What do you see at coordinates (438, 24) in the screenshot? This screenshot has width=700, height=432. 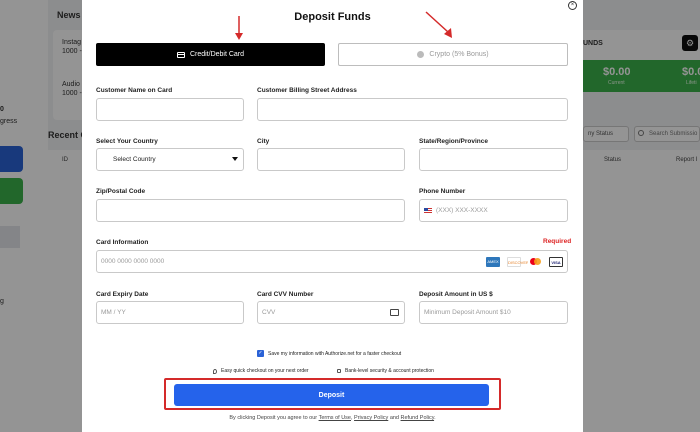 I see `annotation-arrow-crypto` at bounding box center [438, 24].